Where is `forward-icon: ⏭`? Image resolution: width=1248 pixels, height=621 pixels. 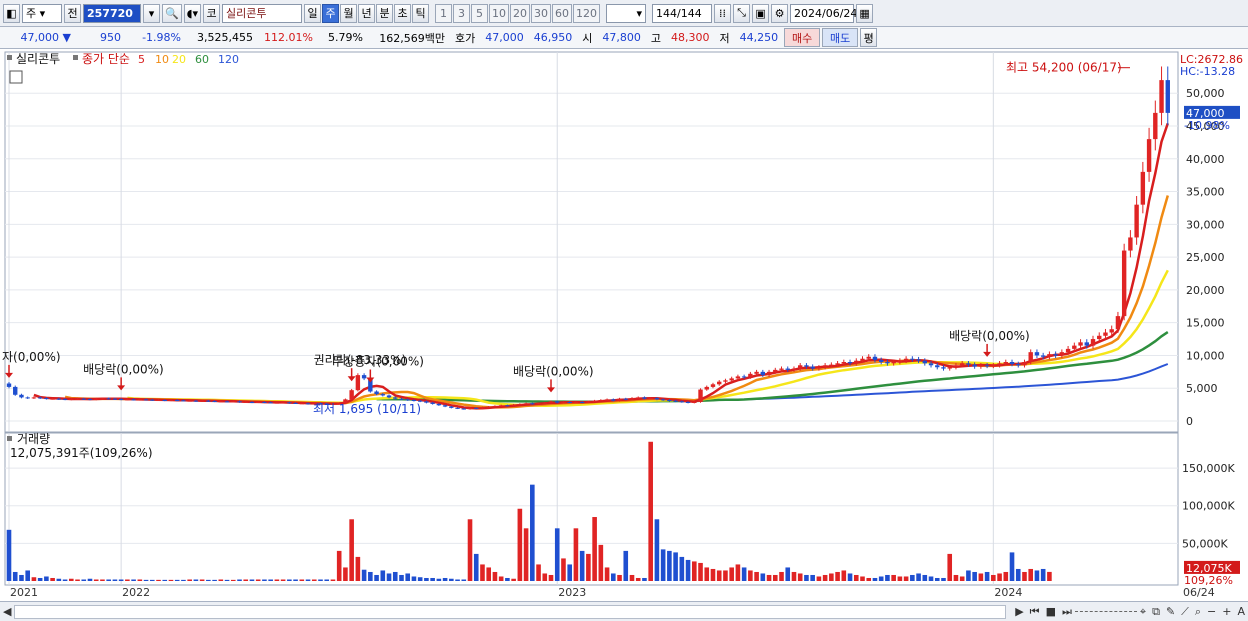 forward-icon: ⏭ is located at coordinates (1067, 612).